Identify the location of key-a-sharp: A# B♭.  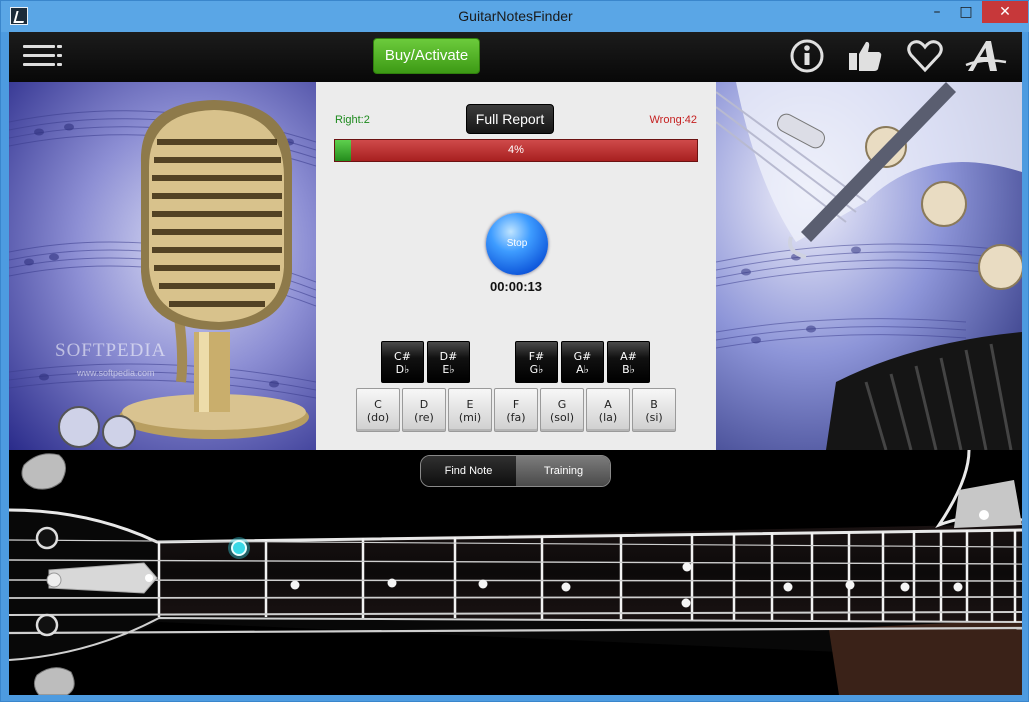
(628, 362).